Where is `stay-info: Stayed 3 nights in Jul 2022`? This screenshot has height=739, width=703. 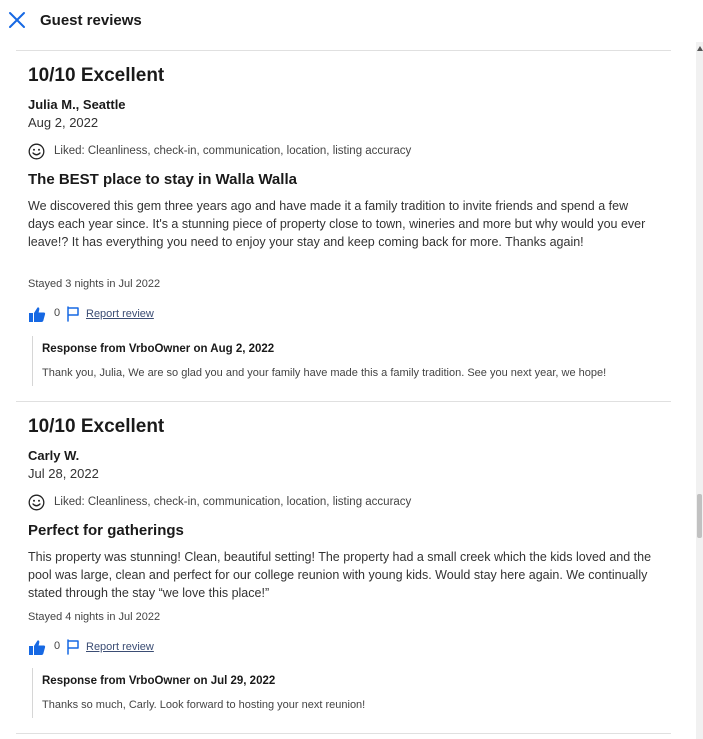 stay-info: Stayed 3 nights in Jul 2022 is located at coordinates (94, 284).